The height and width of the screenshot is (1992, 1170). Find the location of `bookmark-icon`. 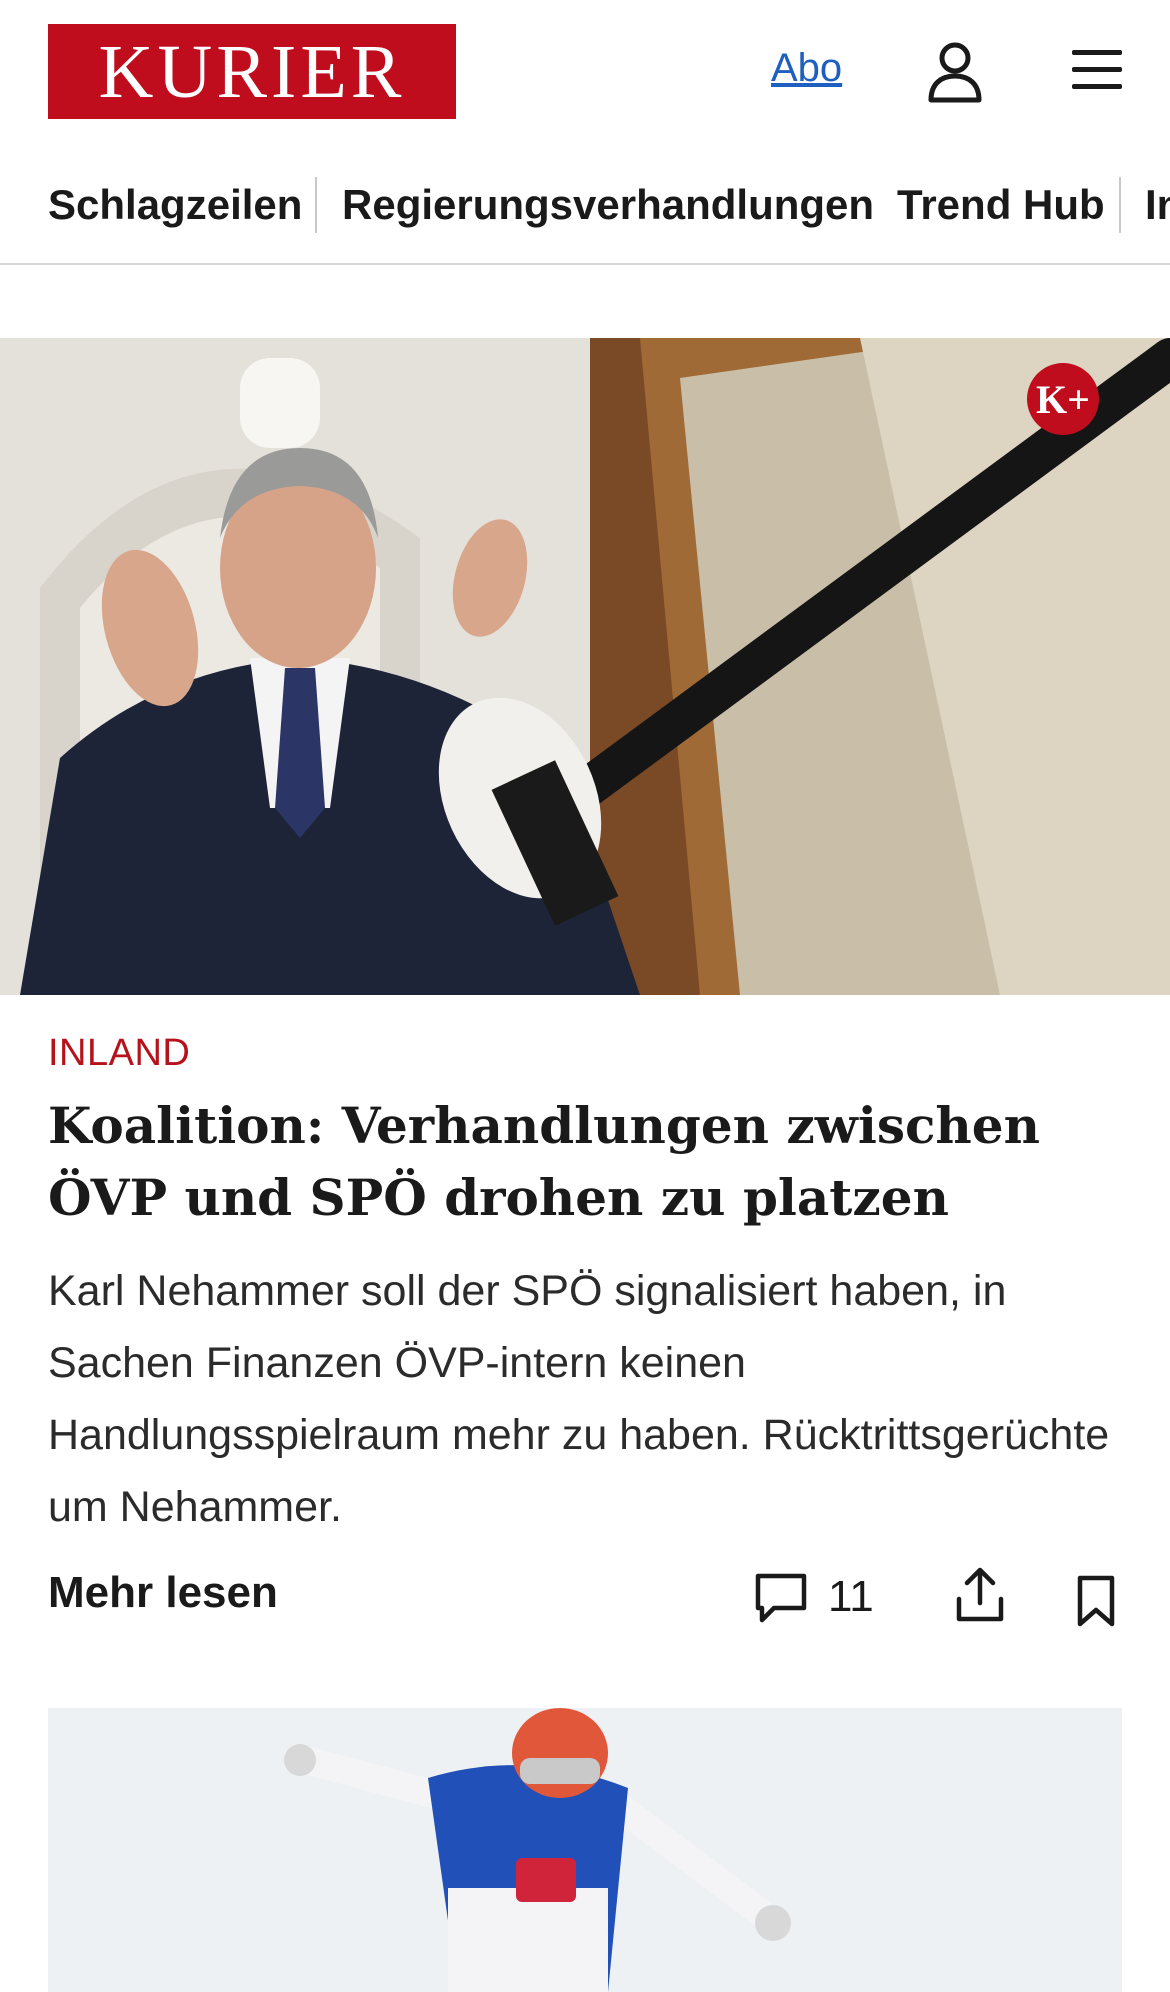

bookmark-icon is located at coordinates (1096, 1601).